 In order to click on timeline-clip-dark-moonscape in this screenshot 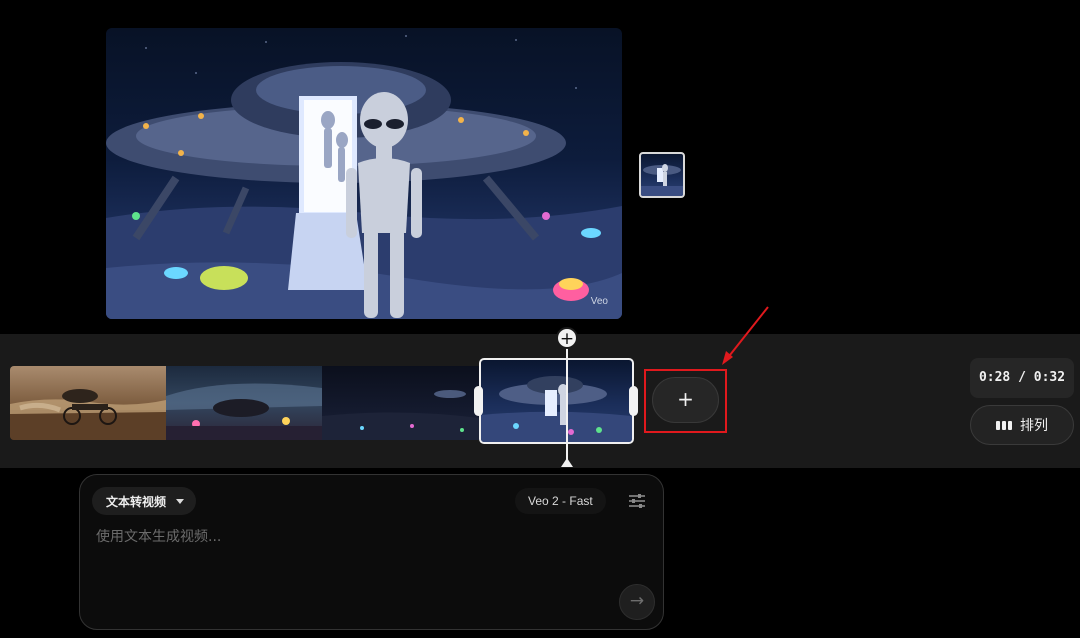, I will do `click(401, 403)`.